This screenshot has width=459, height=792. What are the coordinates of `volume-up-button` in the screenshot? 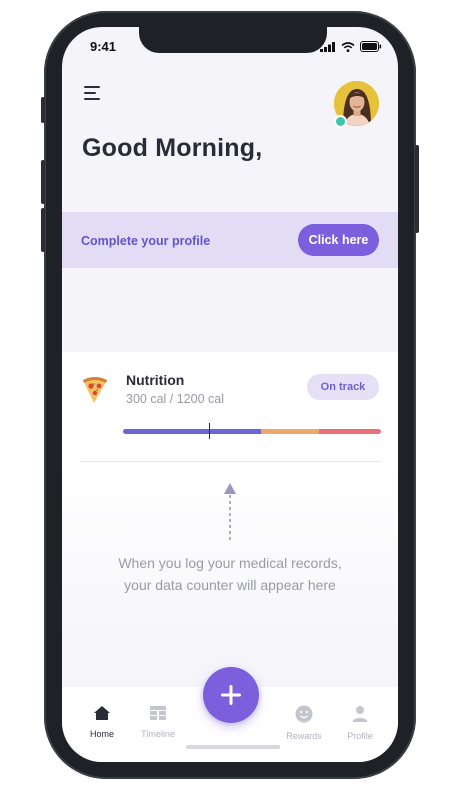 It's located at (43, 182).